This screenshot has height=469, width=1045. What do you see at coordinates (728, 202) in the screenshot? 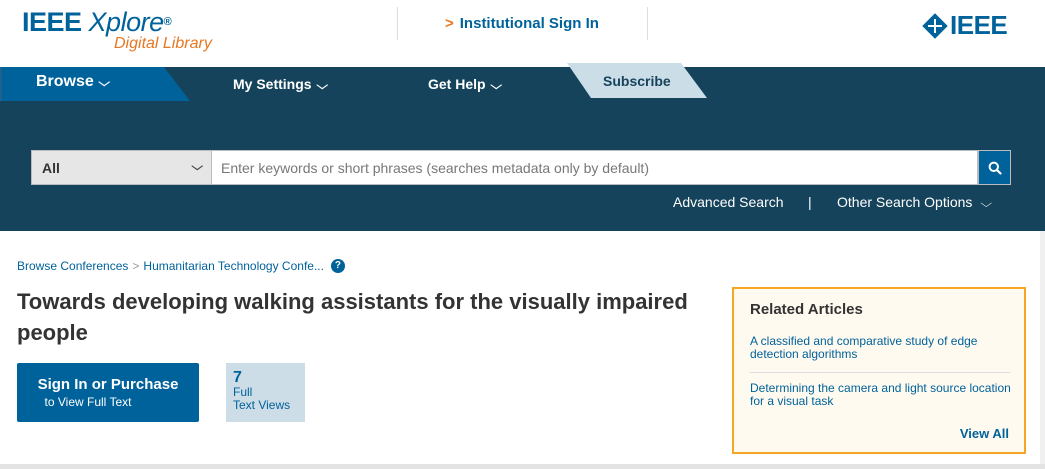
I see `advanced-search-link: Advanced Search` at bounding box center [728, 202].